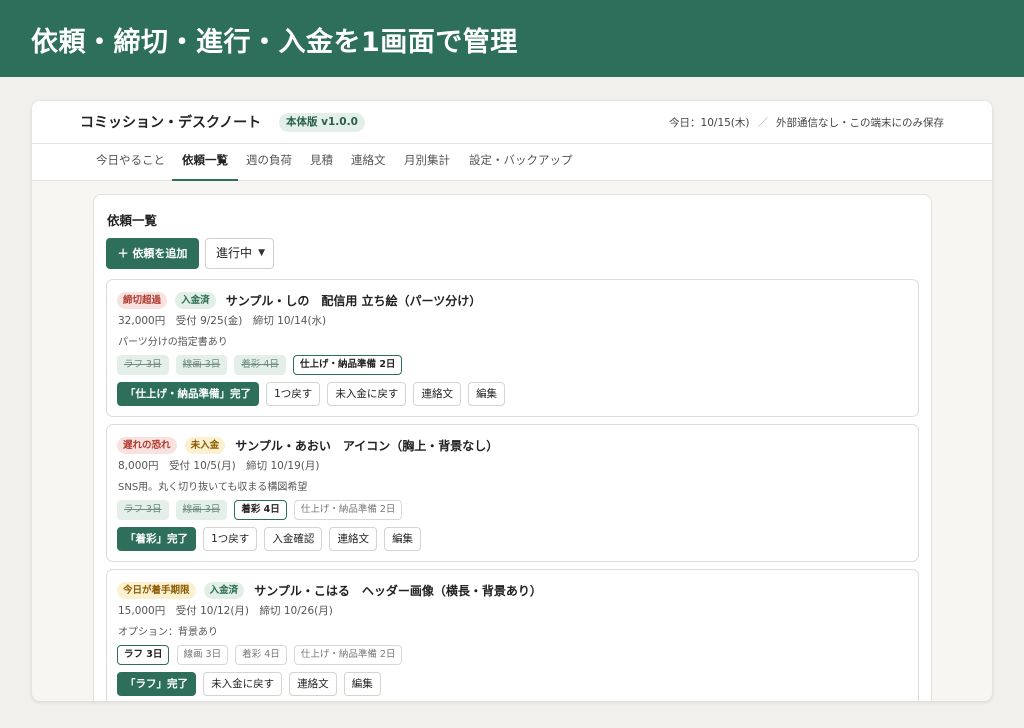 The height and width of the screenshot is (728, 1024). Describe the element at coordinates (521, 162) in the screenshot. I see `tab-settings: 設定・バックアップ` at that location.